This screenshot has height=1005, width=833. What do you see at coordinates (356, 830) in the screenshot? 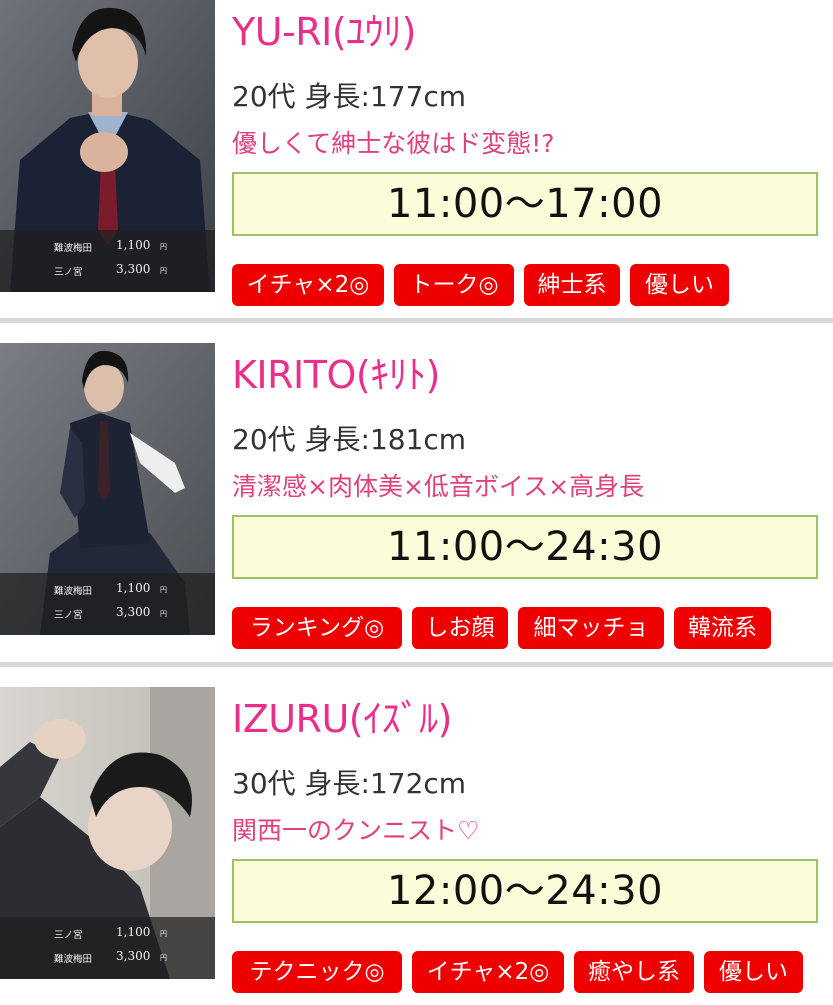
I see `cast-catchphrase: 関西一のクンニスト♡` at bounding box center [356, 830].